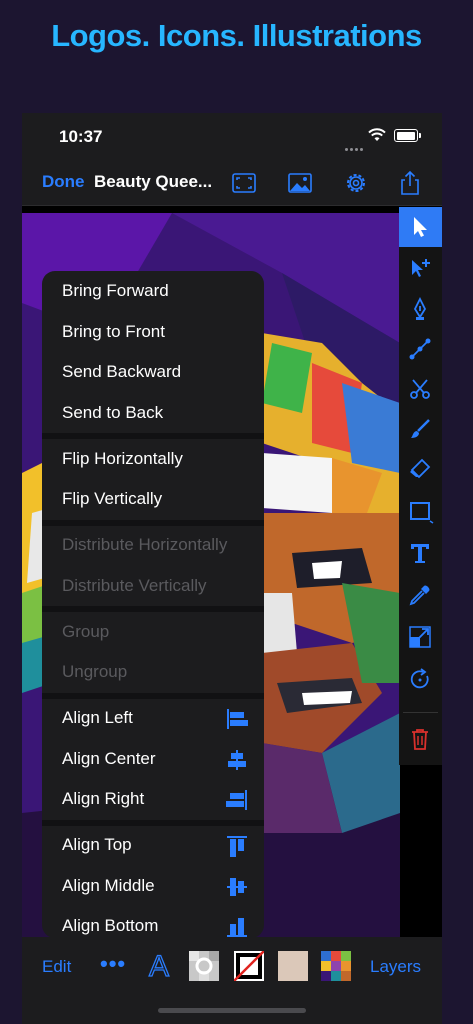  I want to click on menu-item-bring-to-front: Bring to Front, so click(153, 332).